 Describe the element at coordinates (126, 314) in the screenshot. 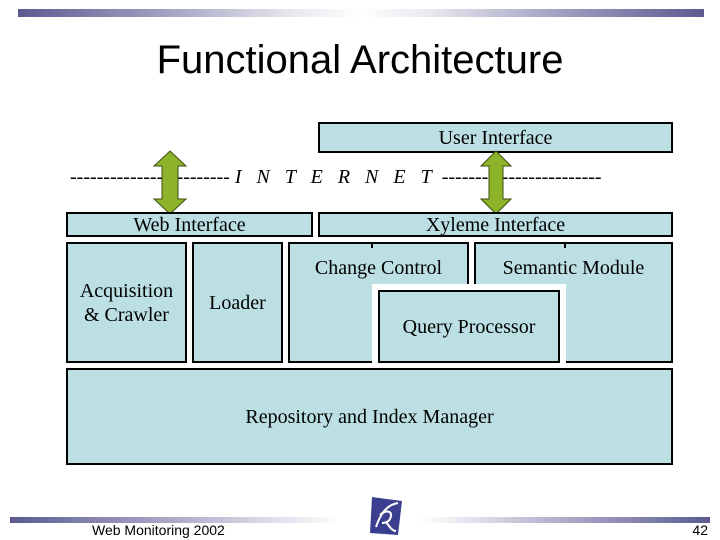

I see `crawler-label: & Crawler` at that location.